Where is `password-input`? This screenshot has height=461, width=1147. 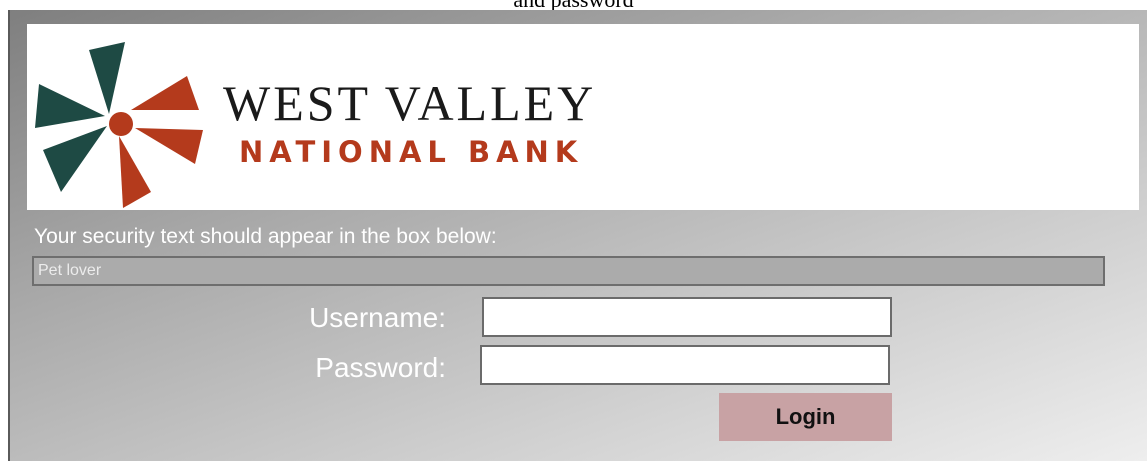
password-input is located at coordinates (685, 365).